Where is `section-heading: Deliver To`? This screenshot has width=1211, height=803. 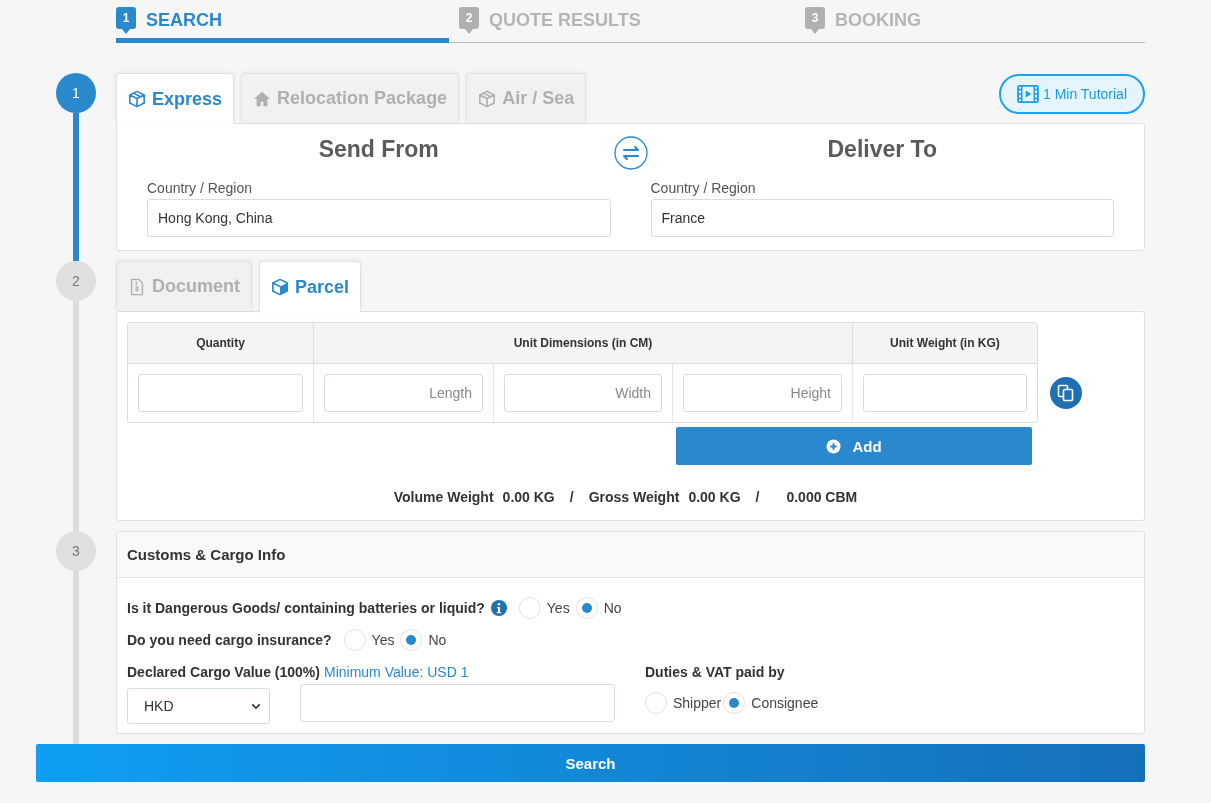
section-heading: Deliver To is located at coordinates (882, 149).